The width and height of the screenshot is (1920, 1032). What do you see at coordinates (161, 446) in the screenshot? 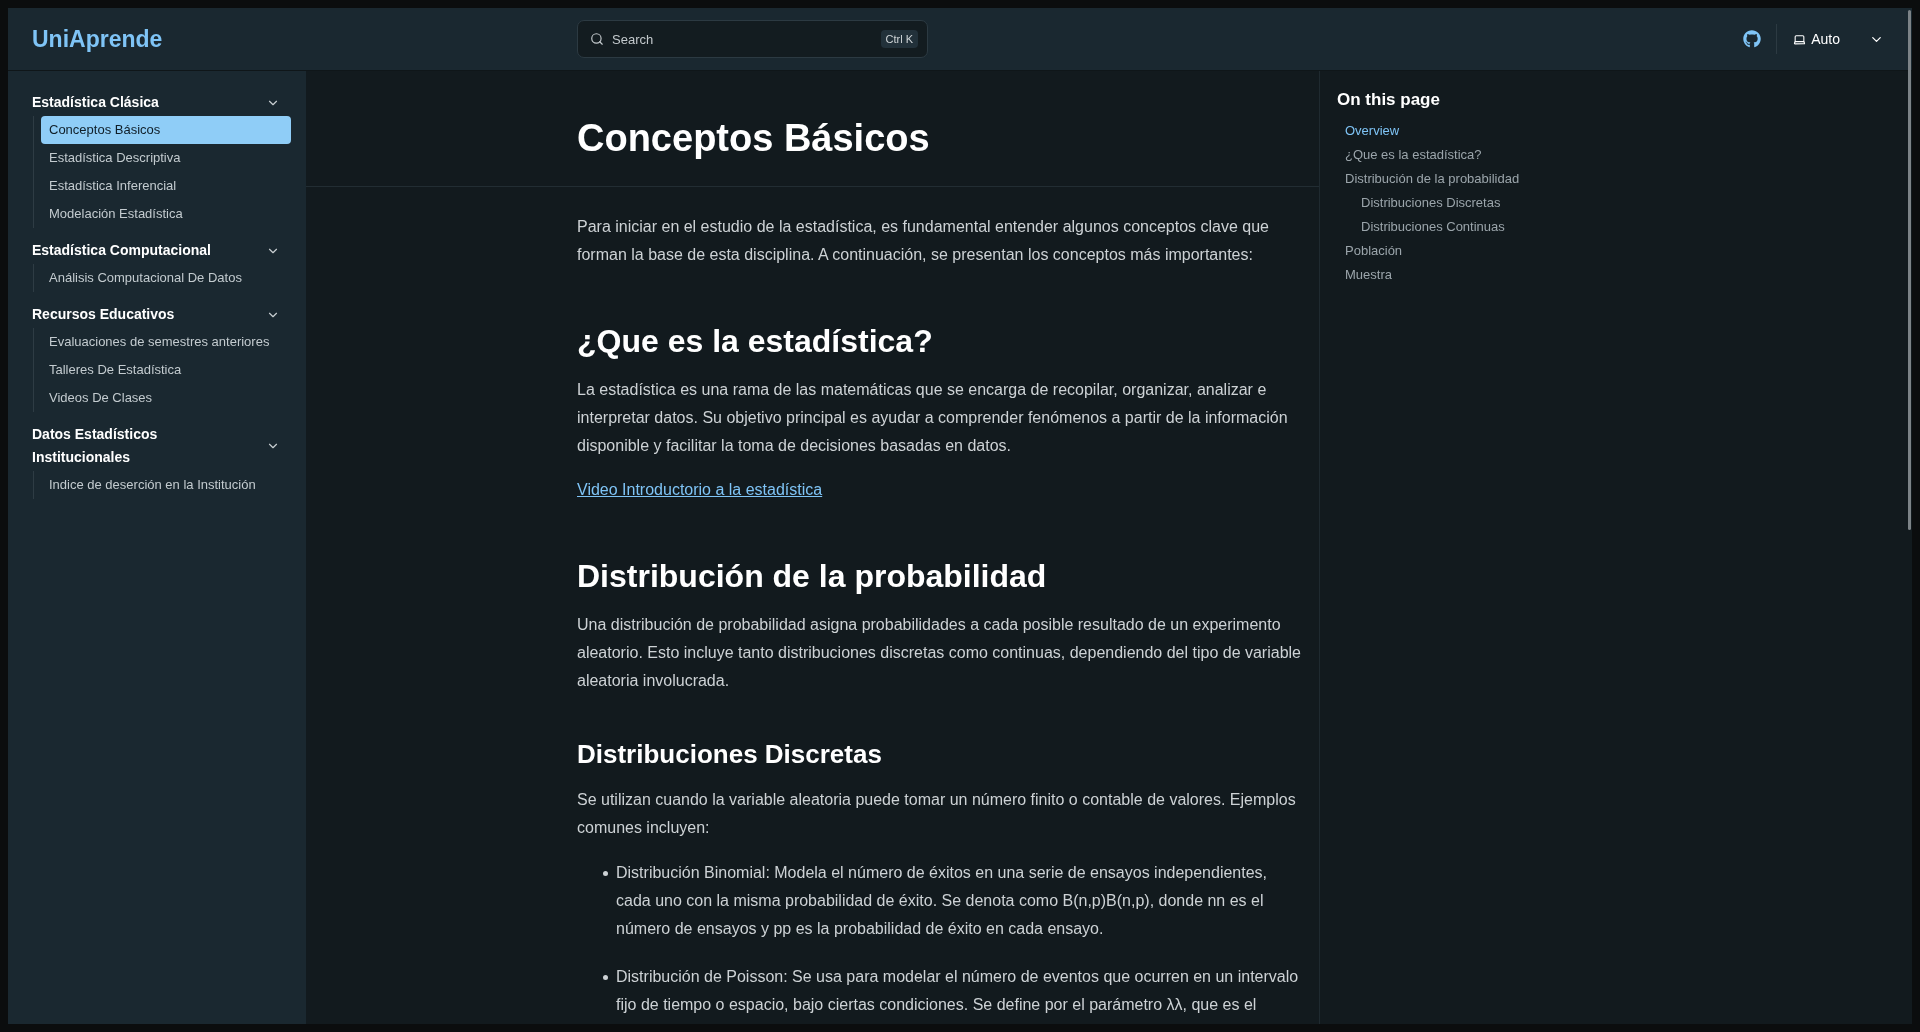
I see `sidebar-group-toggle: Datos Estadísticos Institucionales` at bounding box center [161, 446].